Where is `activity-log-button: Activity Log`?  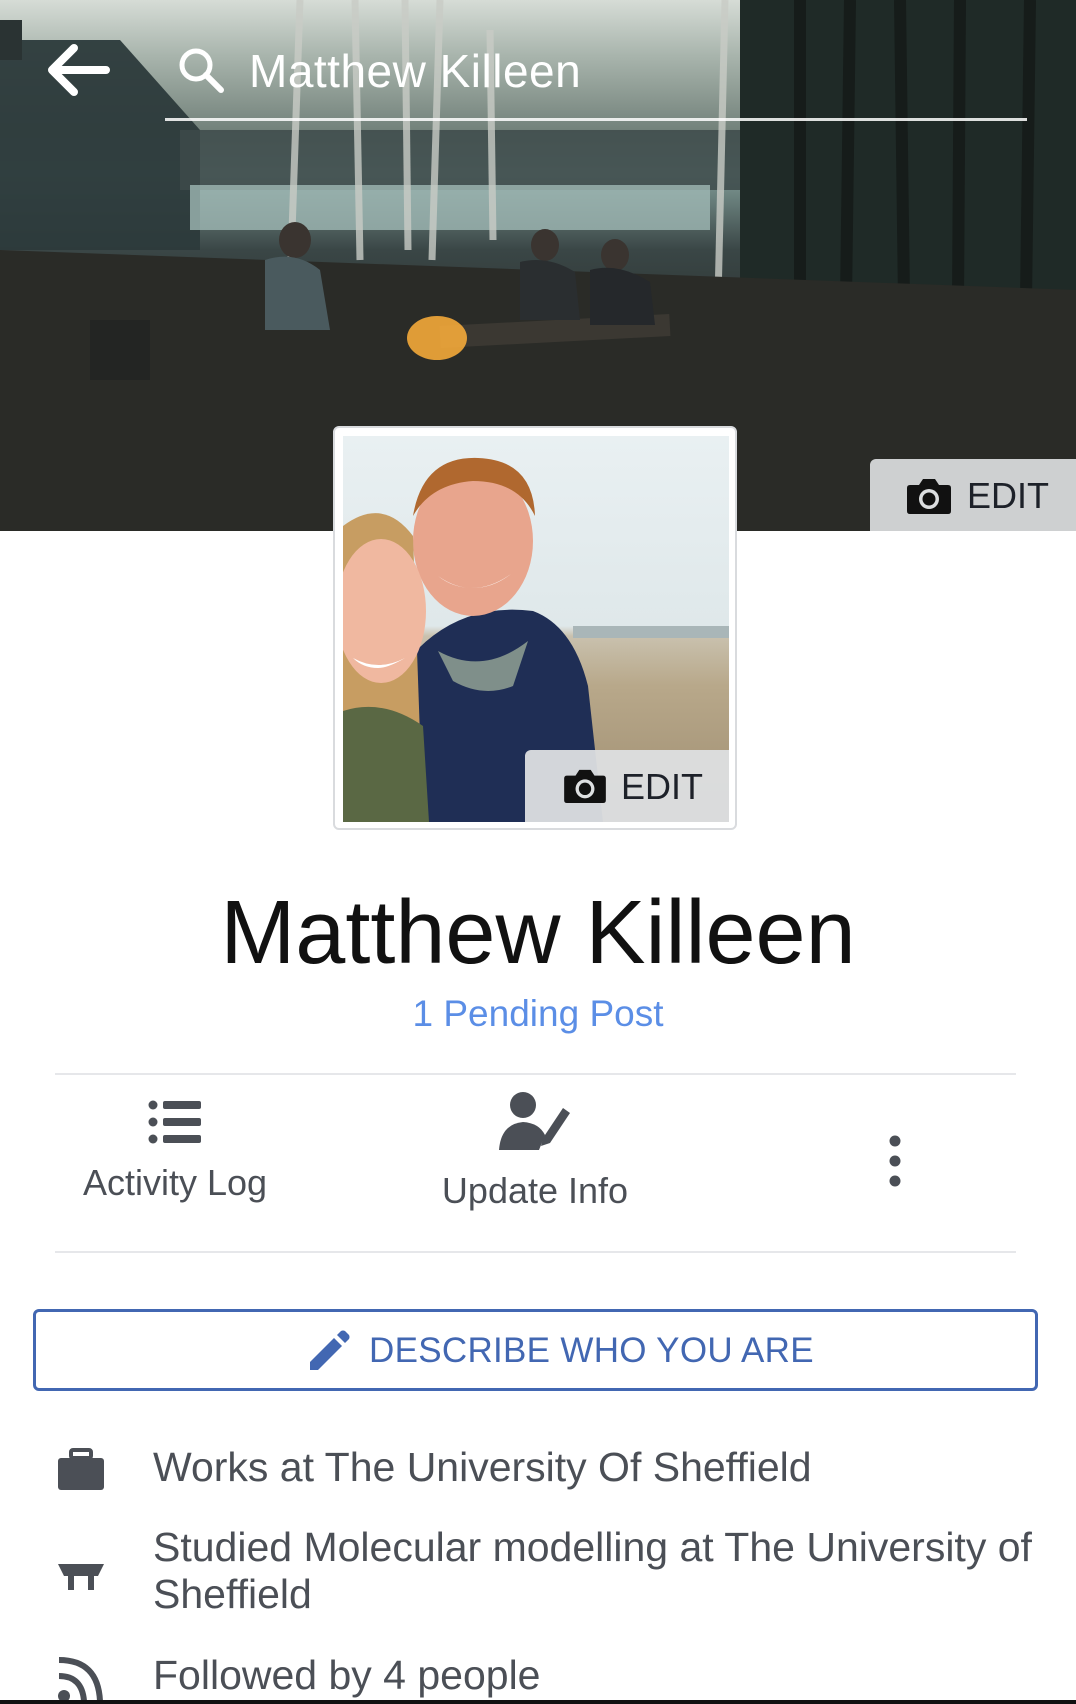
activity-log-button: Activity Log is located at coordinates (175, 1175).